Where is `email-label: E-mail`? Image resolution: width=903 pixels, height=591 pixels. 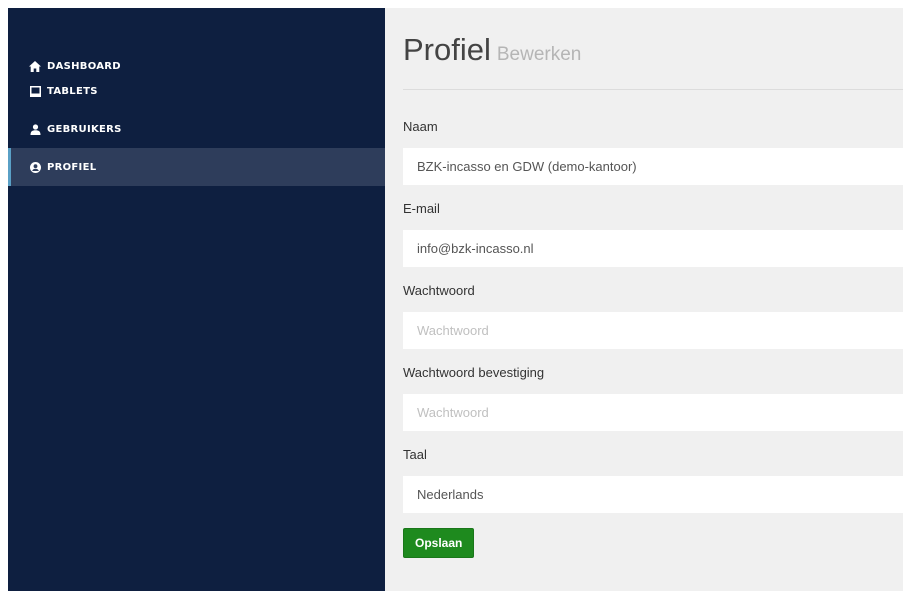
email-label: E-mail is located at coordinates (421, 208).